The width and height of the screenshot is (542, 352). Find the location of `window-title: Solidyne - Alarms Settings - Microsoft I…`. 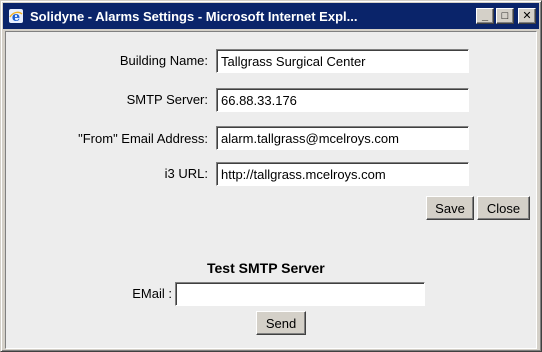

window-title: Solidyne - Alarms Settings - Microsoft I… is located at coordinates (194, 16).